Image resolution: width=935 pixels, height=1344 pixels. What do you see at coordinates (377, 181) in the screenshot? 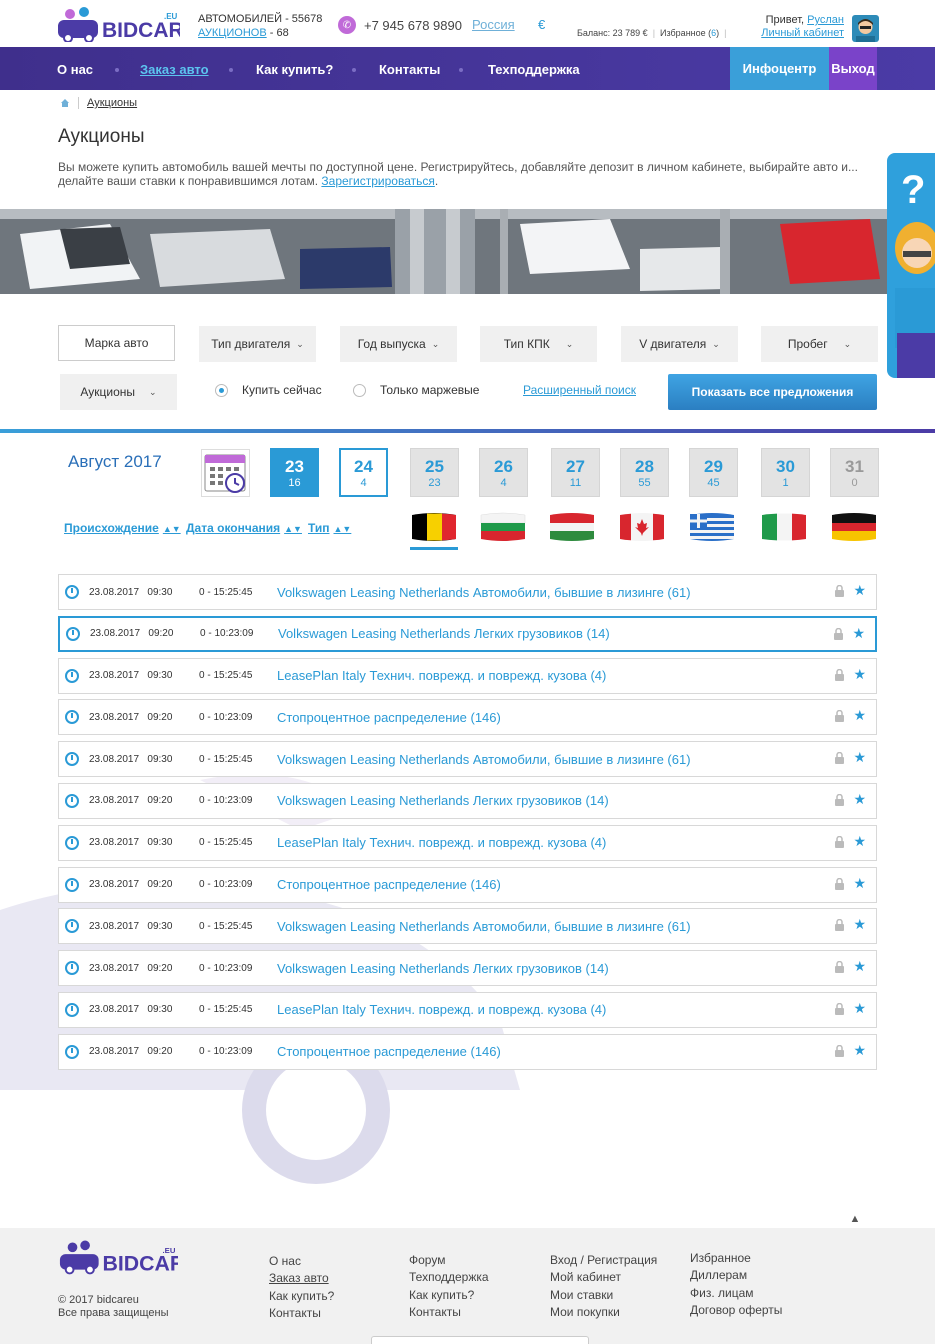
I see `register-link: Зарегистрироваться` at bounding box center [377, 181].